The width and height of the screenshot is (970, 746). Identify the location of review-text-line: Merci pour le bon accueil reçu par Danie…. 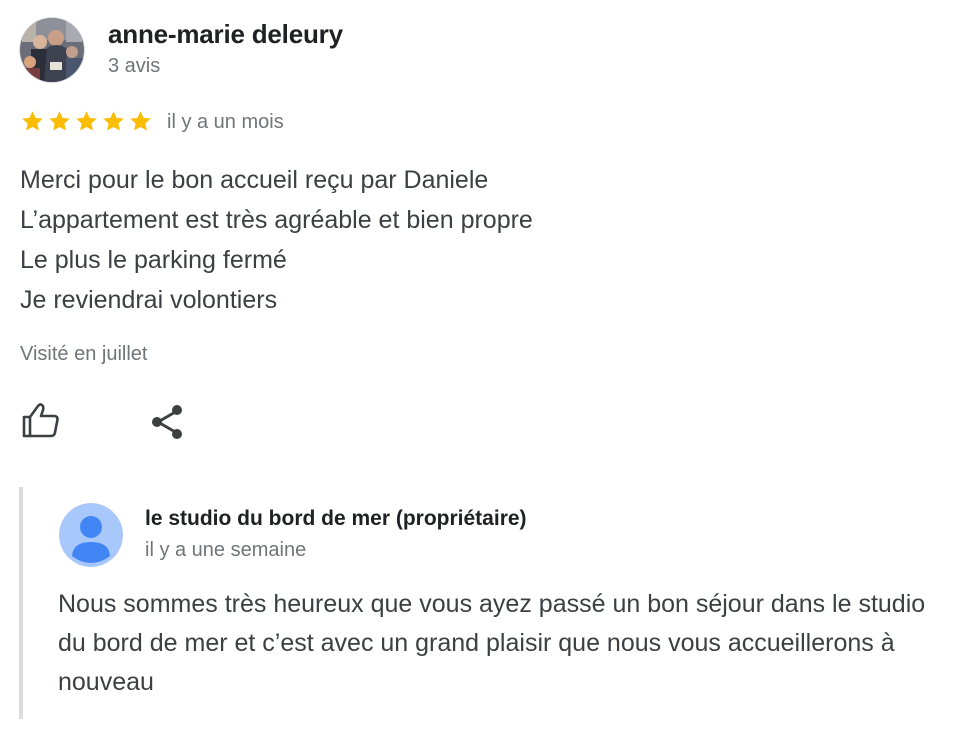
(254, 180).